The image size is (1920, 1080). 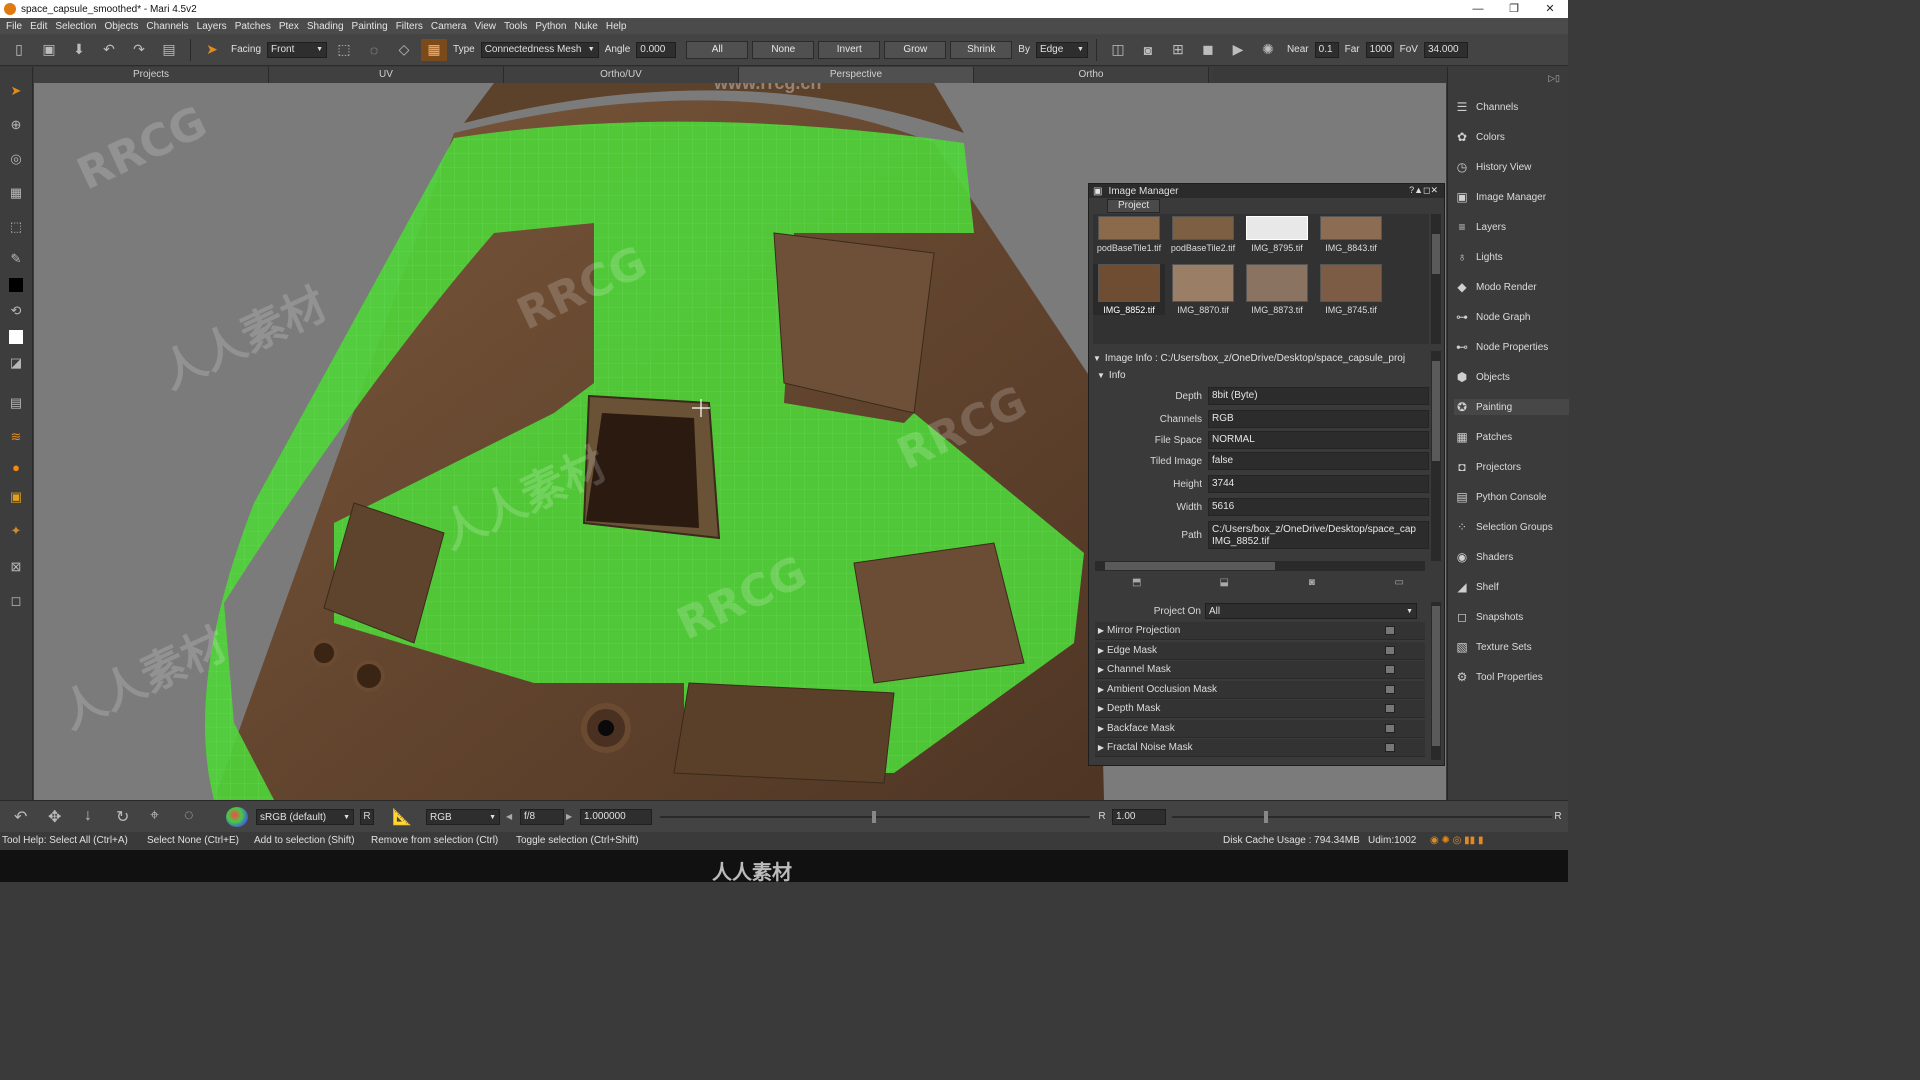 I want to click on near-field: 0.1, so click(x=1326, y=49).